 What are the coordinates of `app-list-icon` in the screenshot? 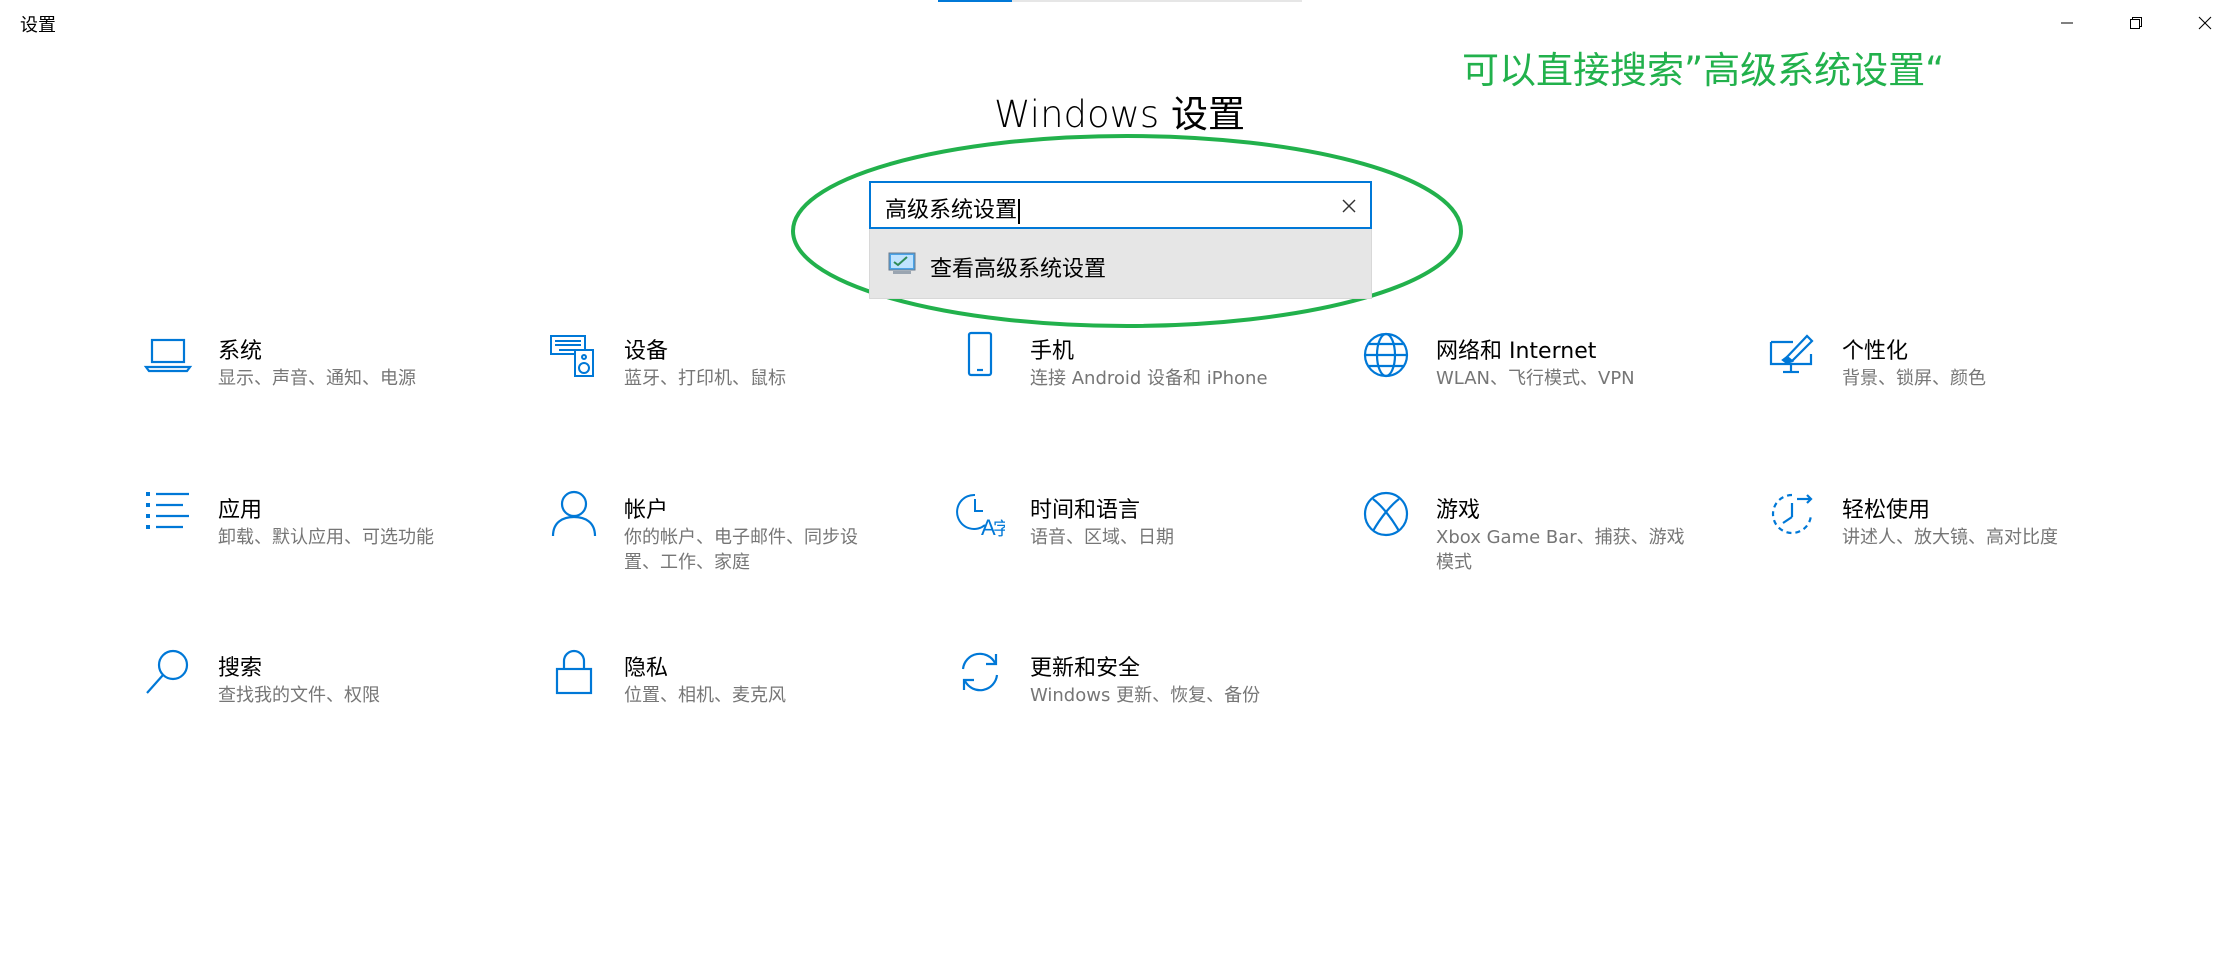 It's located at (168, 514).